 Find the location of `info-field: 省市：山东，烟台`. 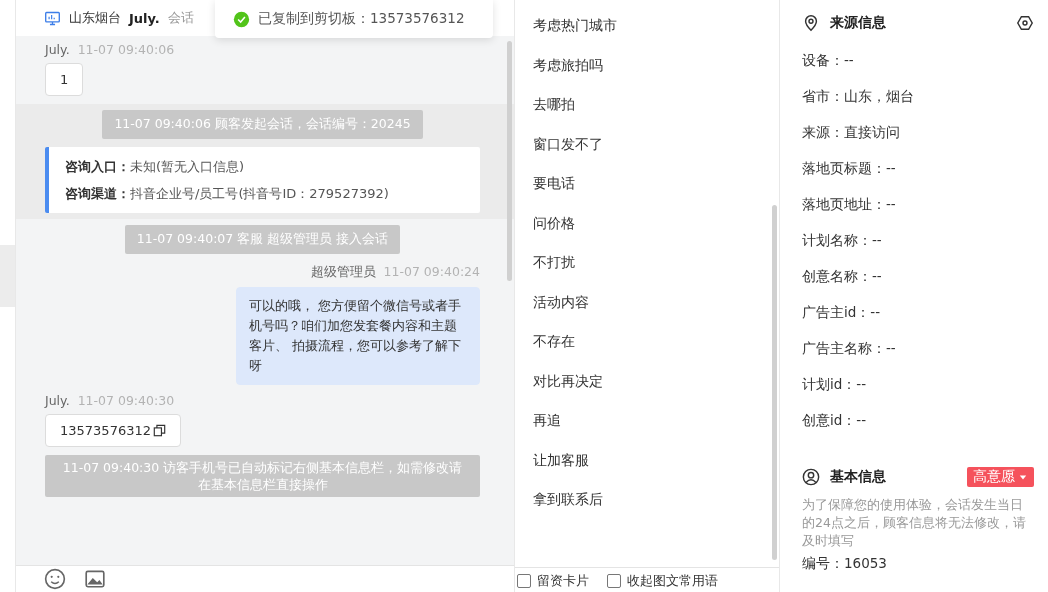

info-field: 省市：山东，烟台 is located at coordinates (858, 96).